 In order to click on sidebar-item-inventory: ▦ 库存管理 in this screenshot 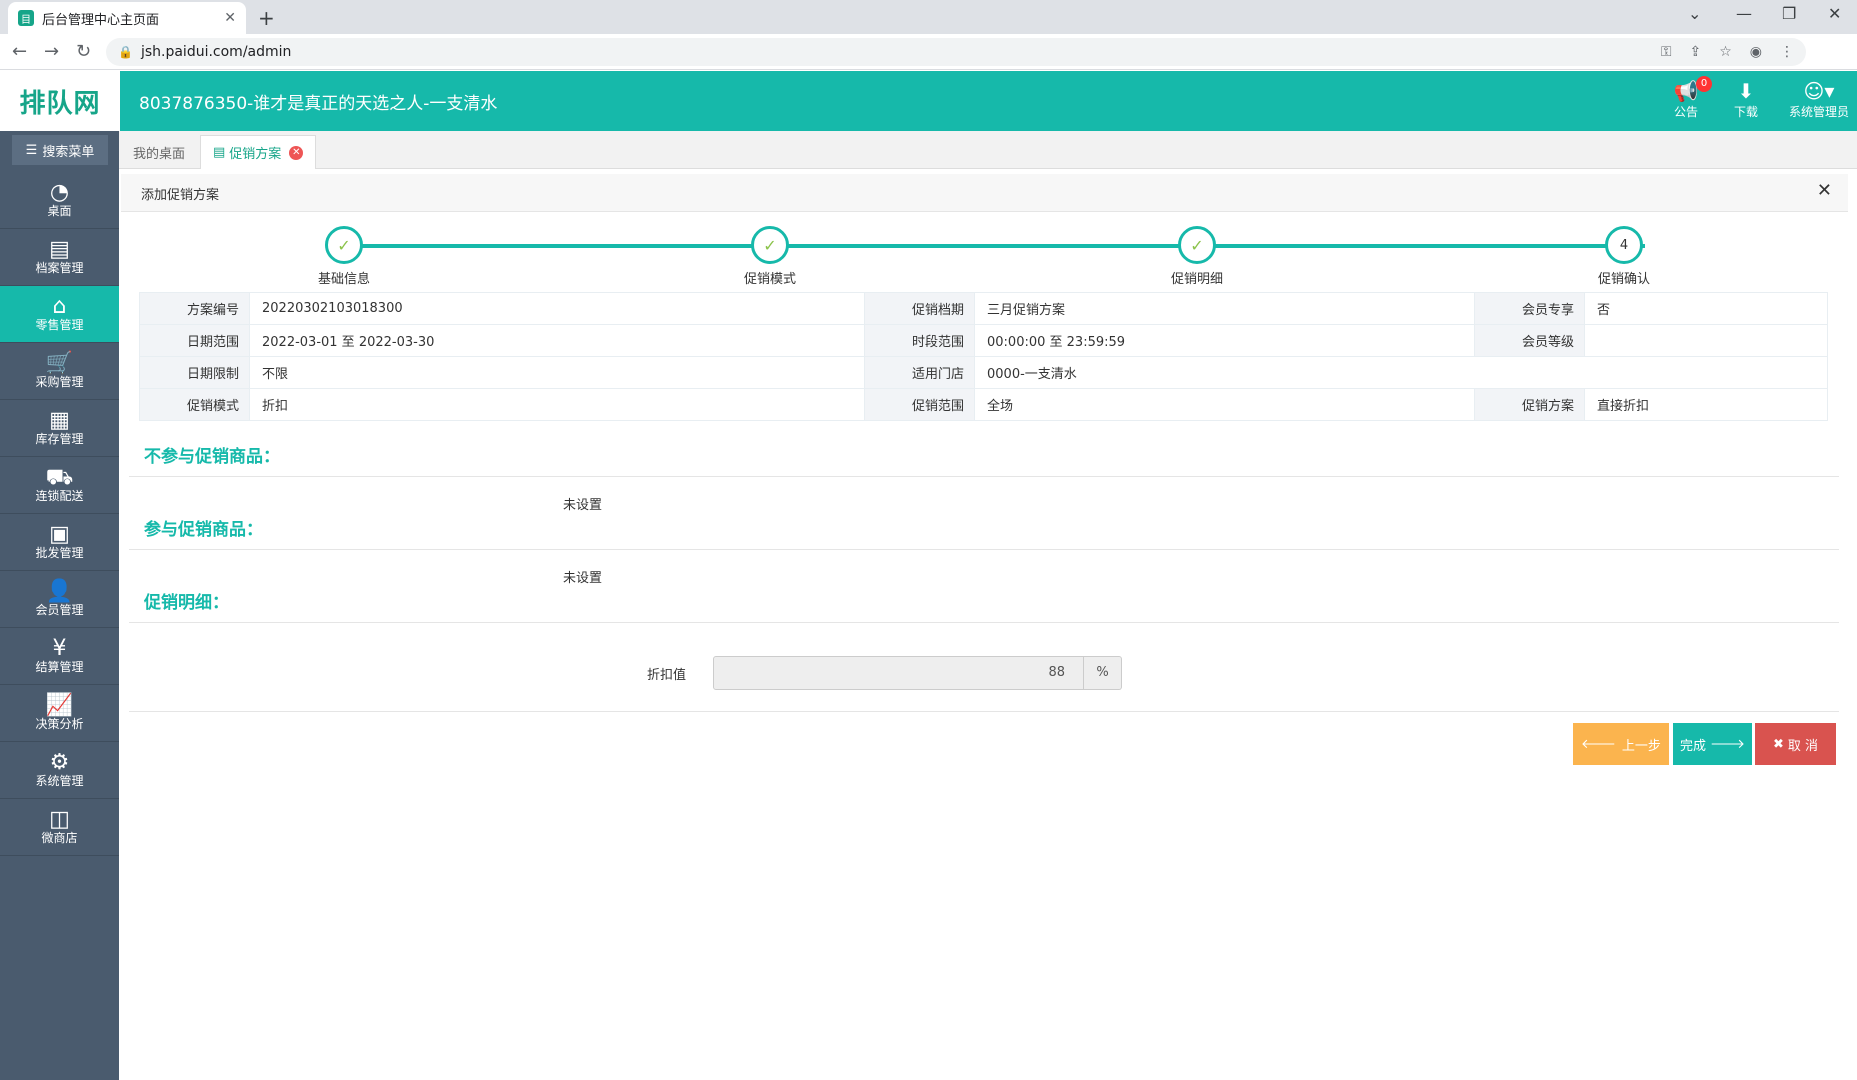, I will do `click(59, 428)`.